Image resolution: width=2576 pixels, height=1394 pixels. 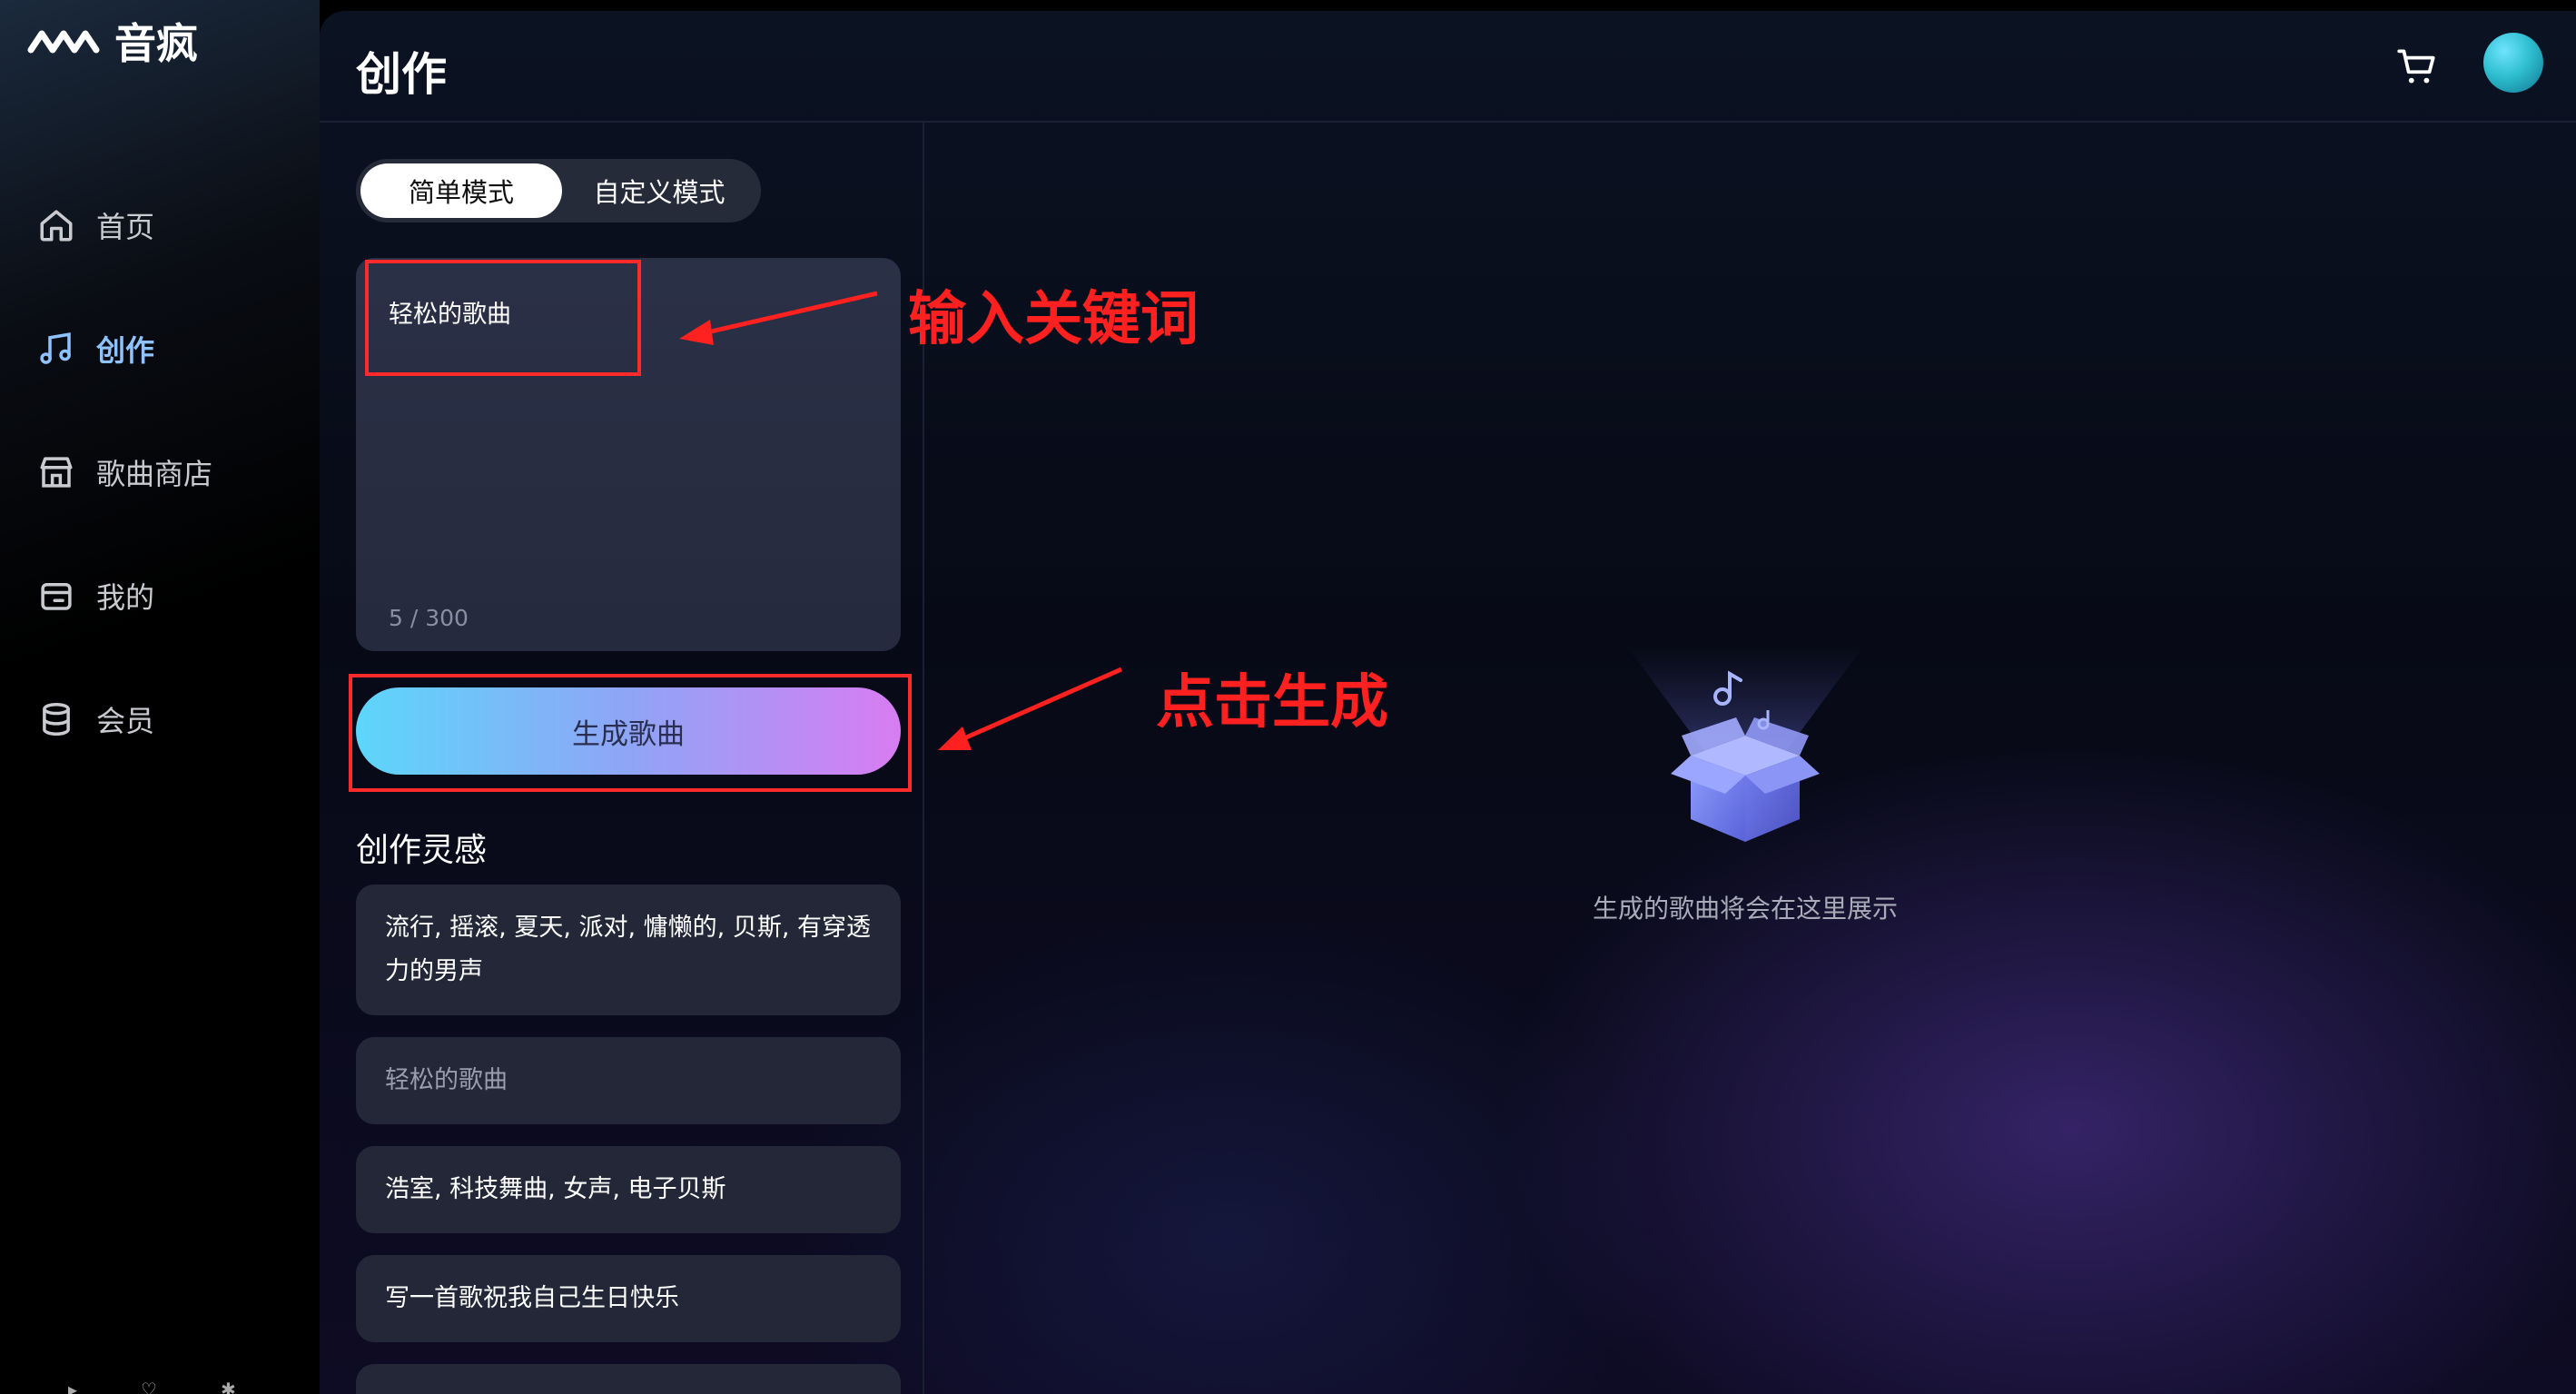 What do you see at coordinates (63, 42) in the screenshot?
I see `logo-wave-icon` at bounding box center [63, 42].